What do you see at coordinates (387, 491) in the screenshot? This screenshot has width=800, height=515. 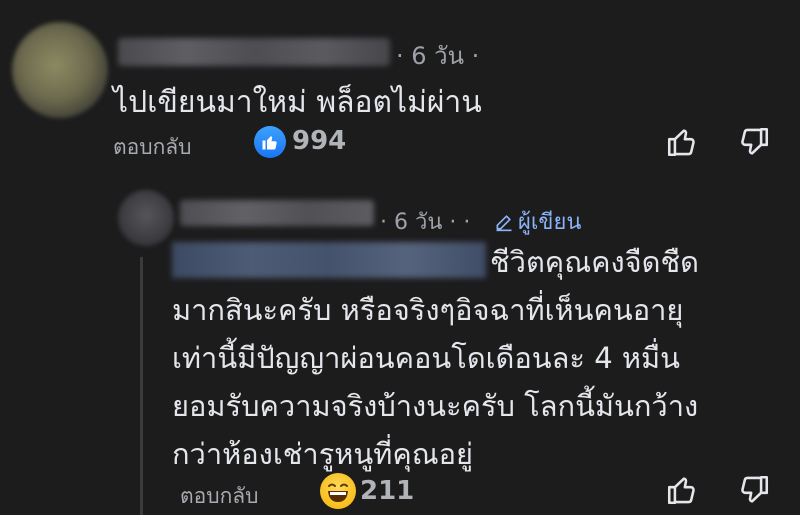 I see `reaction-count: 211` at bounding box center [387, 491].